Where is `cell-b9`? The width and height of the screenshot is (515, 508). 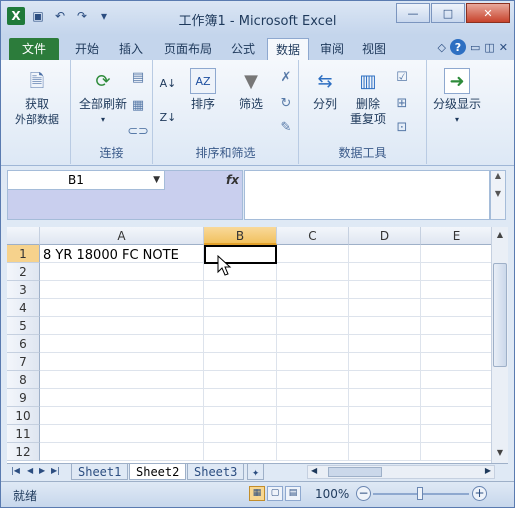 cell-b9 is located at coordinates (240, 398).